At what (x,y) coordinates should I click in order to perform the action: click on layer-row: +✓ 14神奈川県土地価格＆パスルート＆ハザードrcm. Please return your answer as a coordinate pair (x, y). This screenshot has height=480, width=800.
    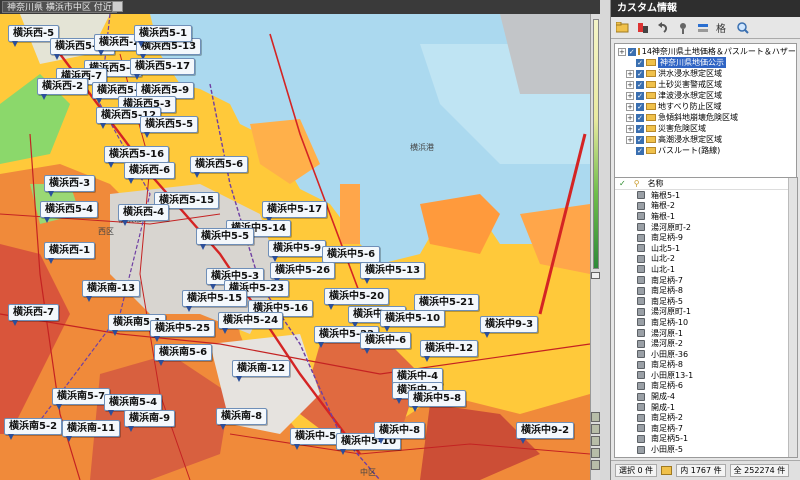
    Looking at the image, I should click on (707, 51).